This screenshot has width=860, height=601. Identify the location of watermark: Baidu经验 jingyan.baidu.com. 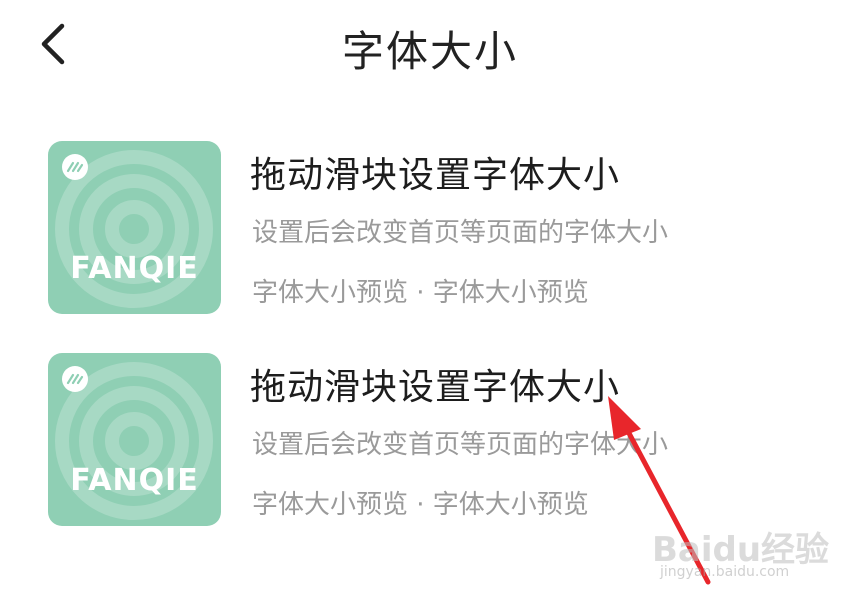
(740, 545).